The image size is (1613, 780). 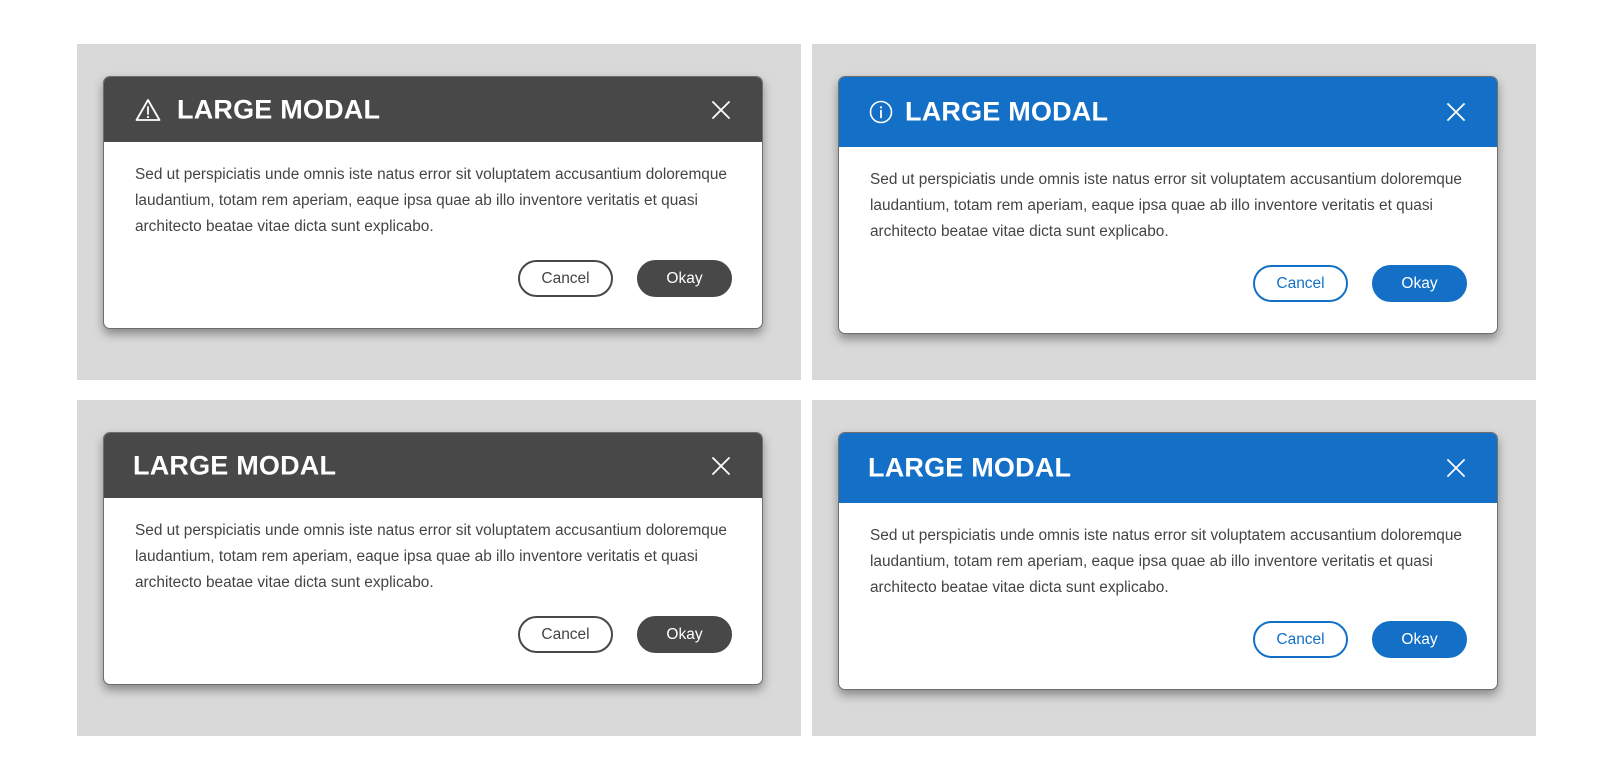 What do you see at coordinates (881, 112) in the screenshot?
I see `info-icon` at bounding box center [881, 112].